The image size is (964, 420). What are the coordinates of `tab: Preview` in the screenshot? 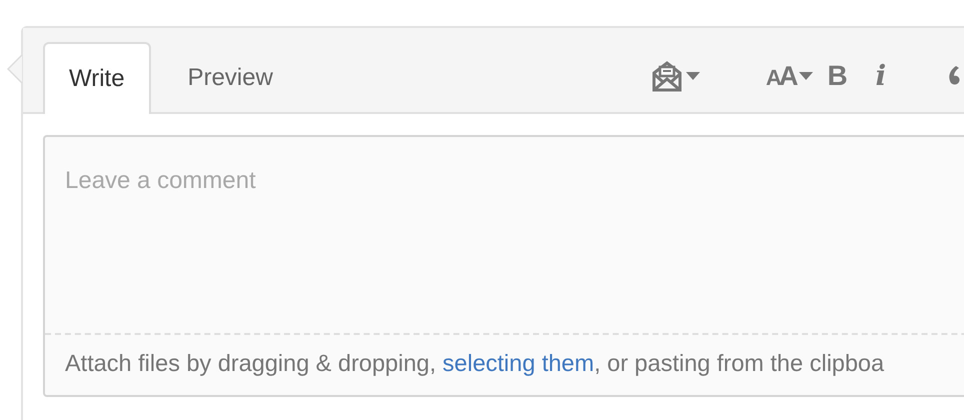 It's located at (230, 78).